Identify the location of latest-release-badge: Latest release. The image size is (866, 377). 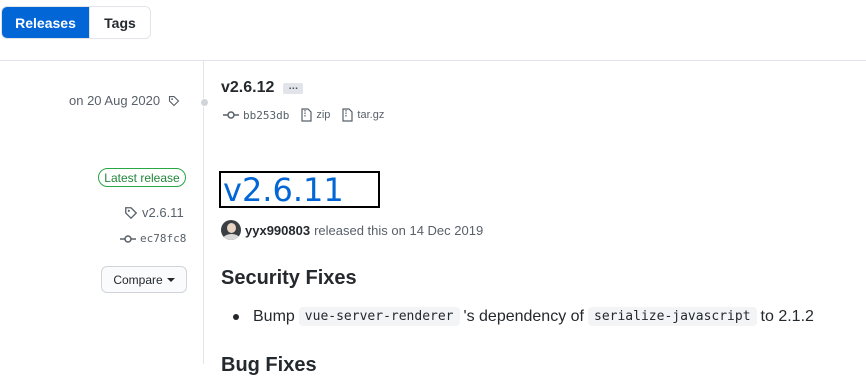
(142, 177).